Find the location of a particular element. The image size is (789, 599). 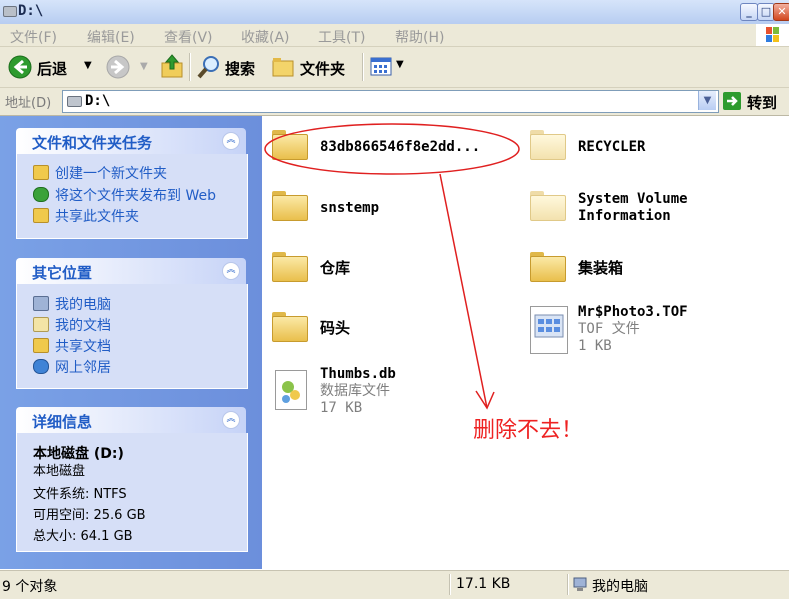

search-label: 搜索 is located at coordinates (240, 69).